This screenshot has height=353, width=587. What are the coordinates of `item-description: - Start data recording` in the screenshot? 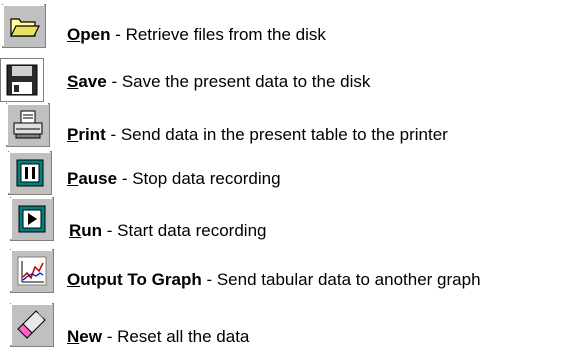 It's located at (184, 230).